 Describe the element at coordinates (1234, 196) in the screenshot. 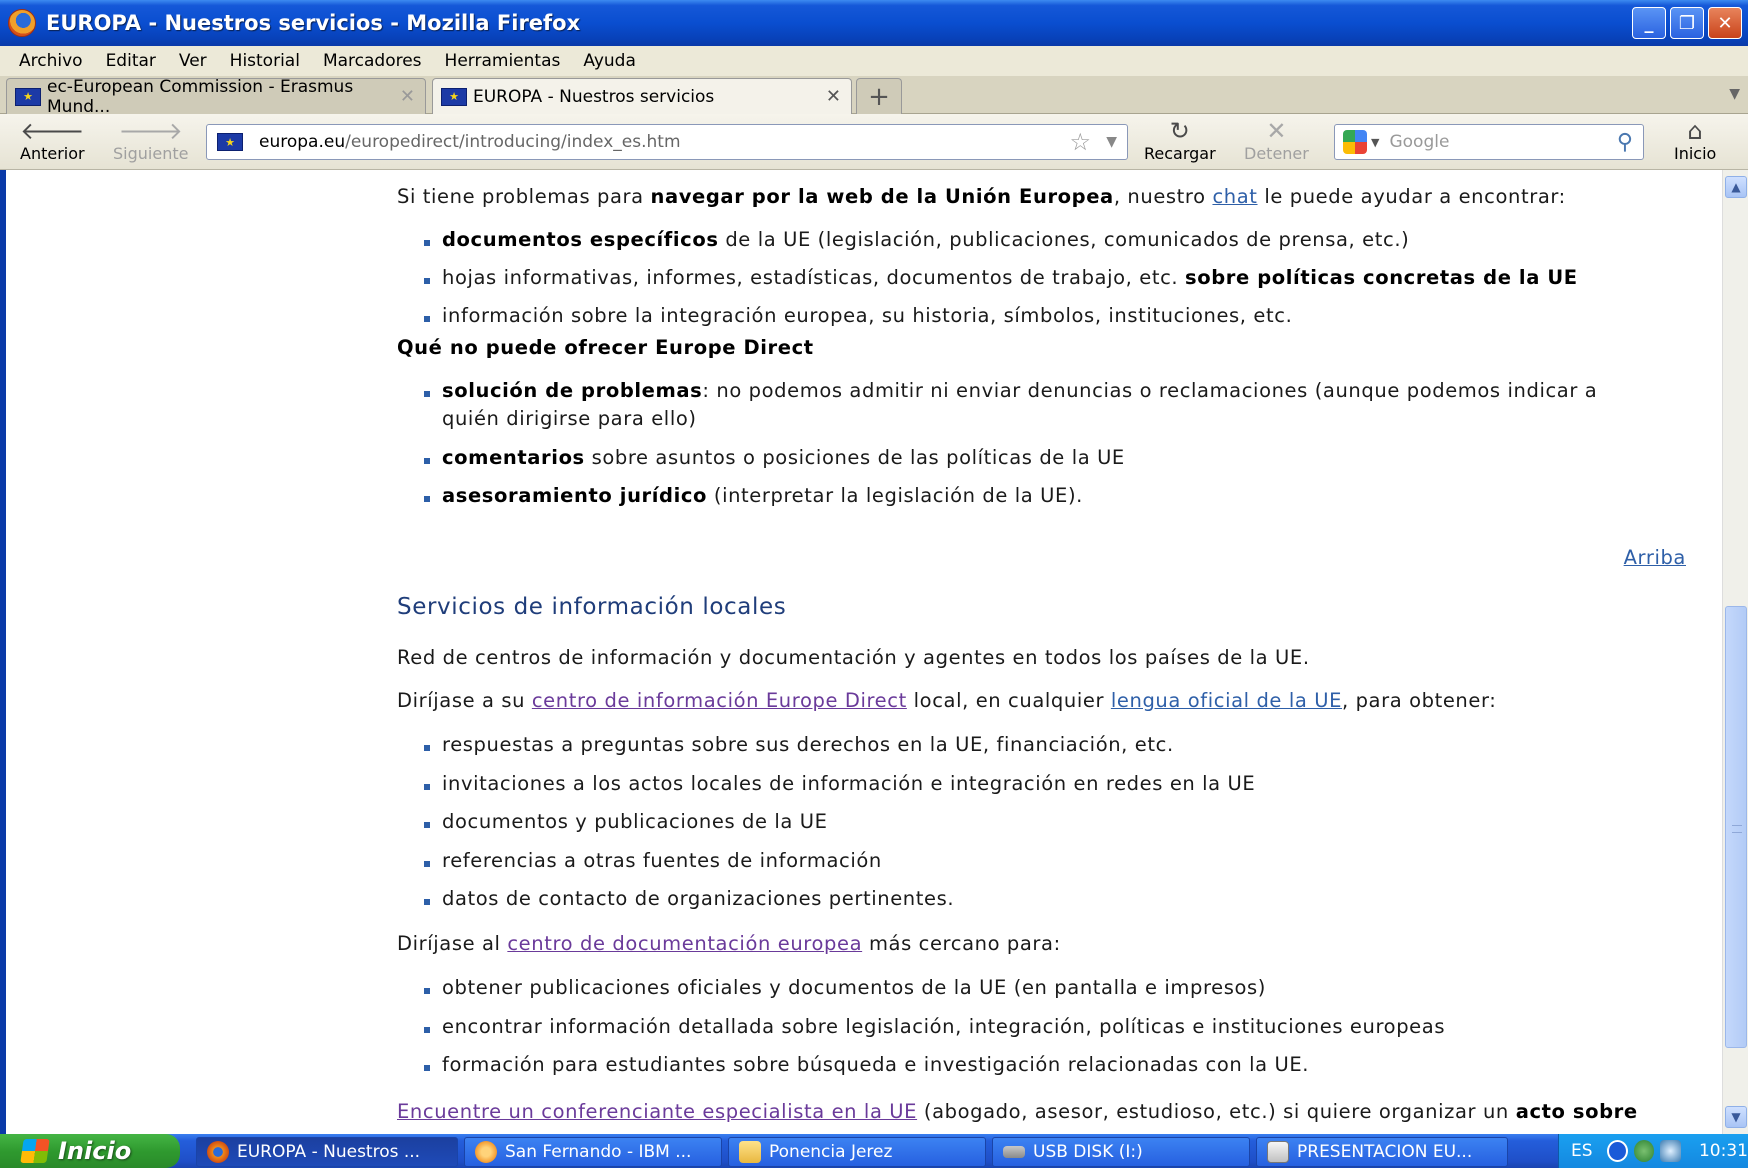

I see `chat-link: chat` at that location.